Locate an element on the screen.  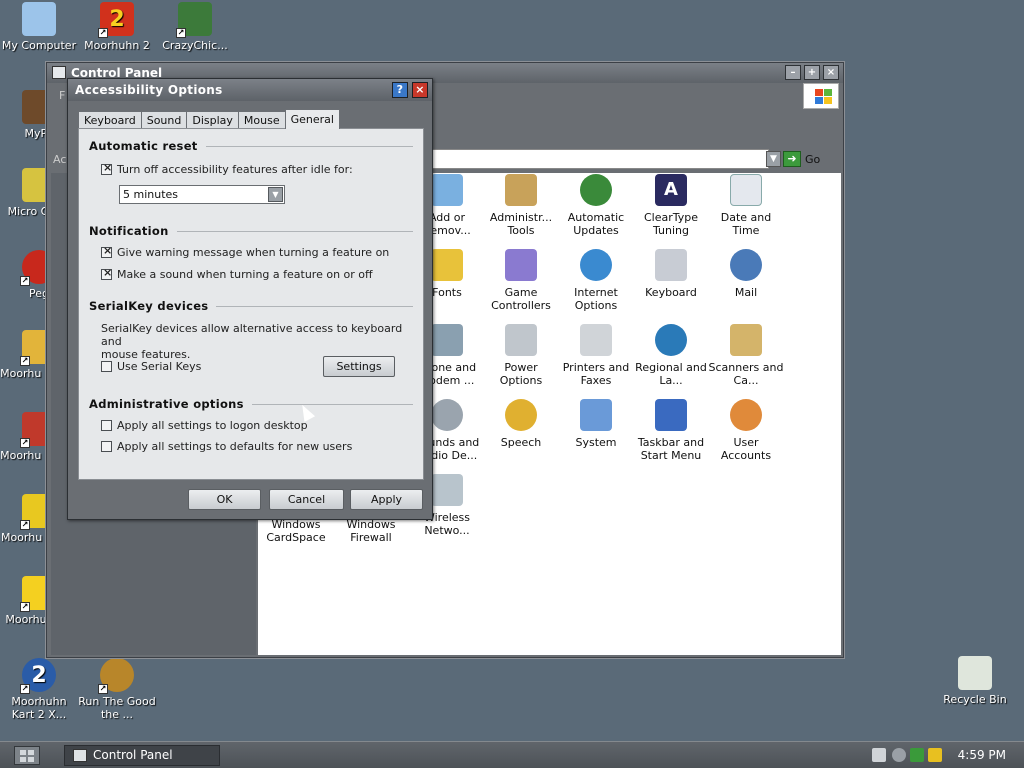
moorhuhn-2-icon: 2 ↗ is located at coordinates (116, 20).